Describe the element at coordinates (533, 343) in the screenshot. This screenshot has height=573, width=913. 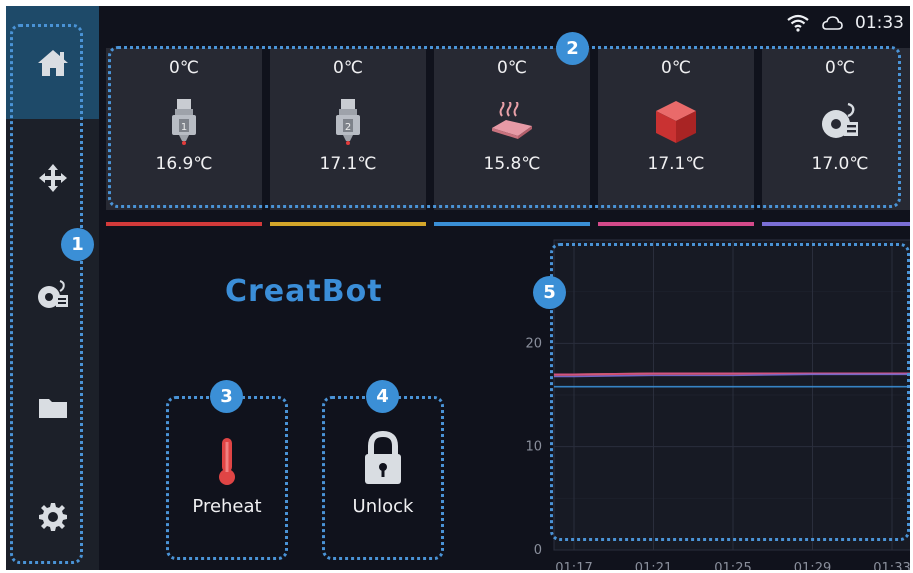
I see `chart-y-tick-label: 20` at that location.